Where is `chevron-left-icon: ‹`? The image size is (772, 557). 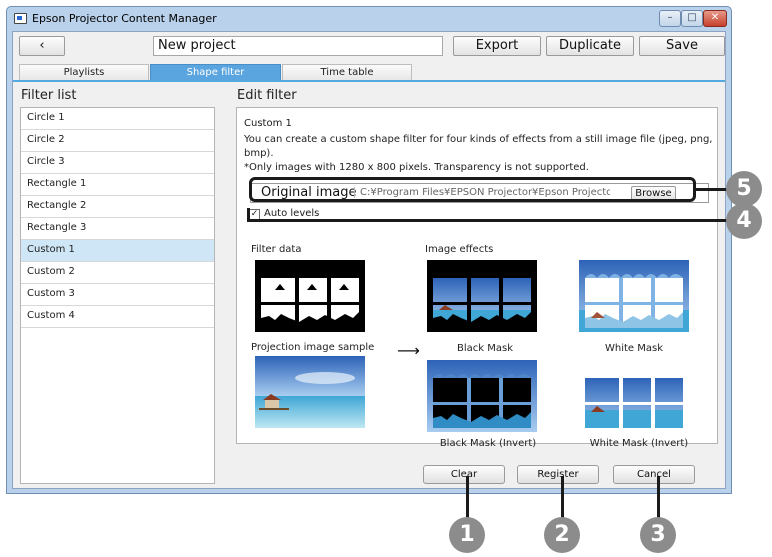 chevron-left-icon: ‹ is located at coordinates (42, 45).